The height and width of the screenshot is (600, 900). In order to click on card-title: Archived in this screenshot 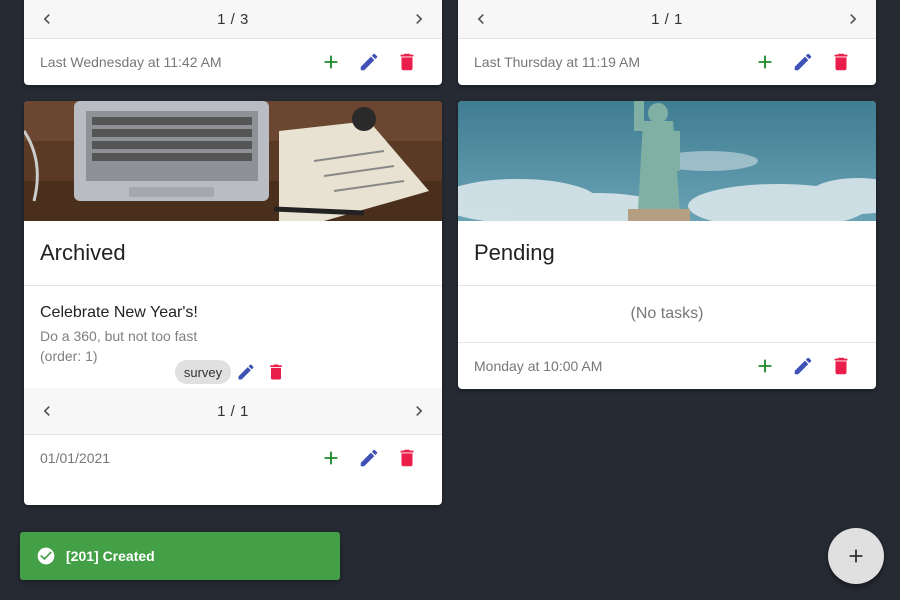, I will do `click(233, 253)`.